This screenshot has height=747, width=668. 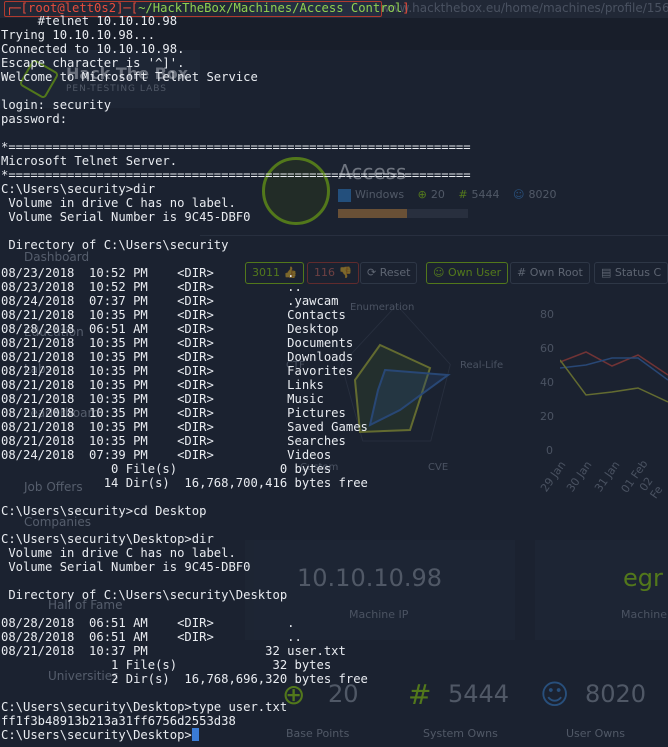 I want to click on terminal-line: Directory of C:\Users\security, so click(x=115, y=245).